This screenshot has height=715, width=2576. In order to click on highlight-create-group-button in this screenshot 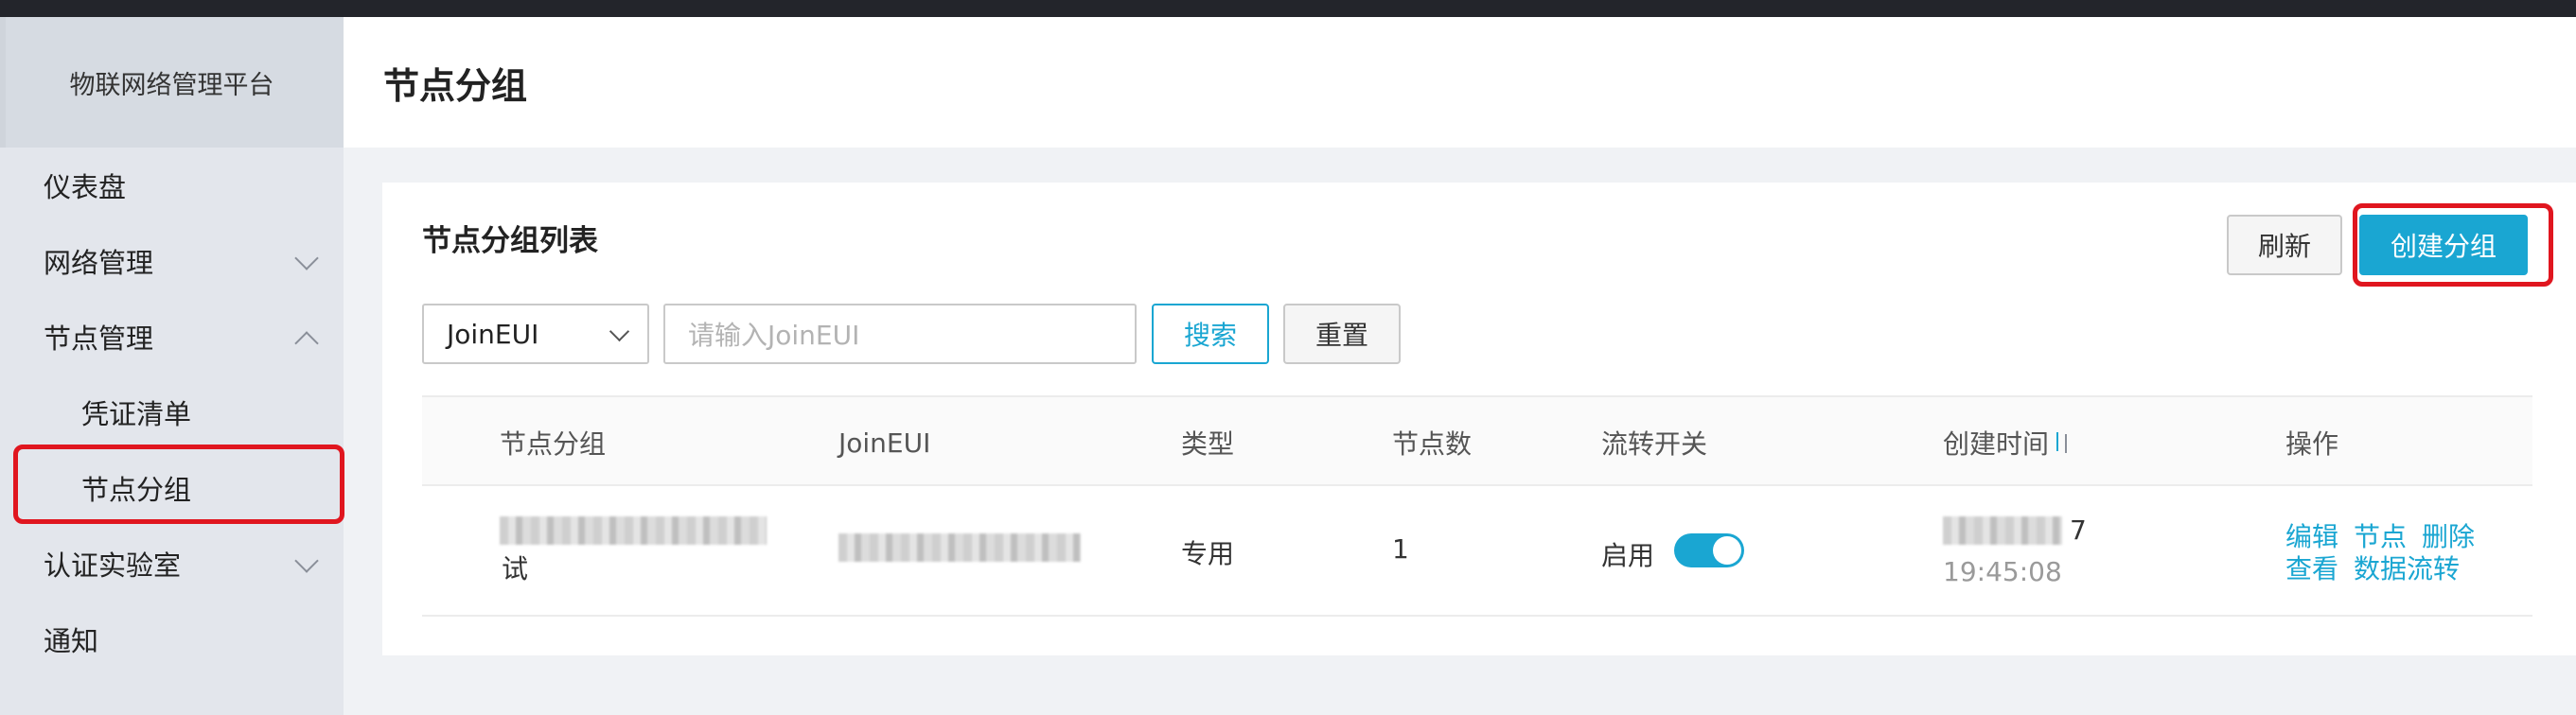, I will do `click(2453, 245)`.